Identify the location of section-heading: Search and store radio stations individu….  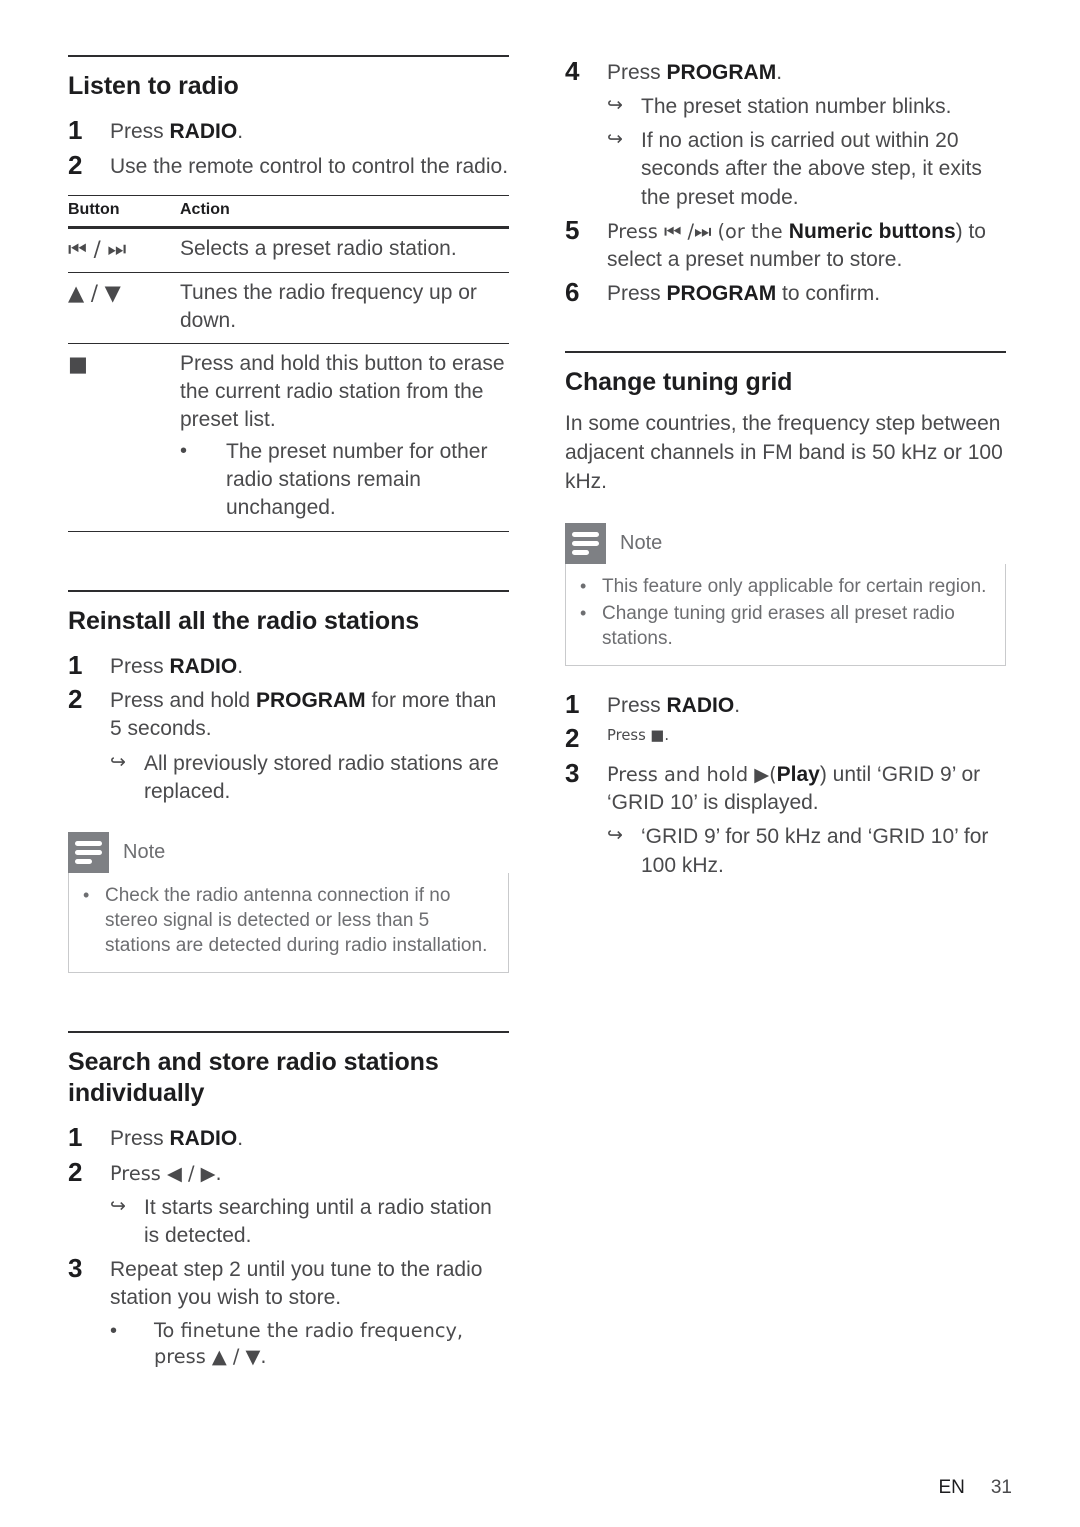
(253, 1078).